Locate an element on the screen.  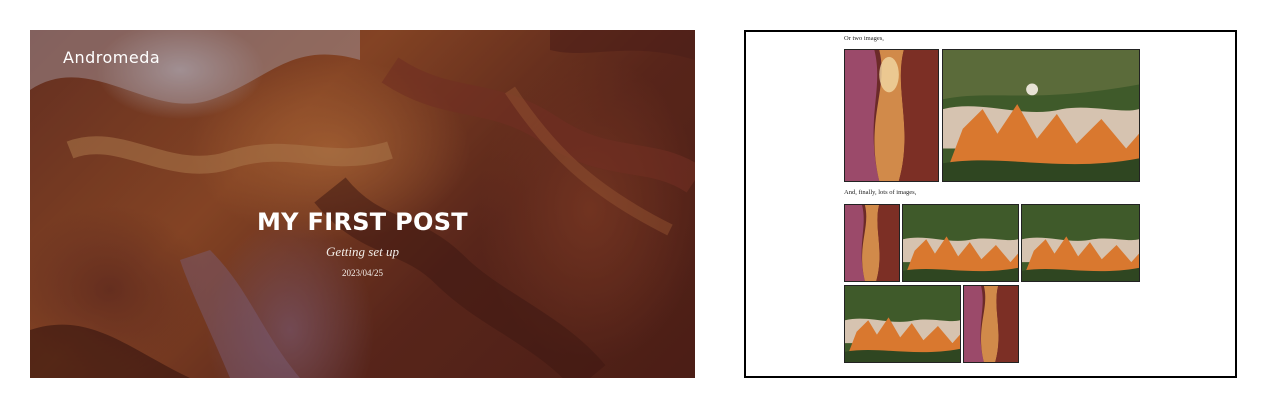
post-title: MY FIRST POST is located at coordinates (362, 222).